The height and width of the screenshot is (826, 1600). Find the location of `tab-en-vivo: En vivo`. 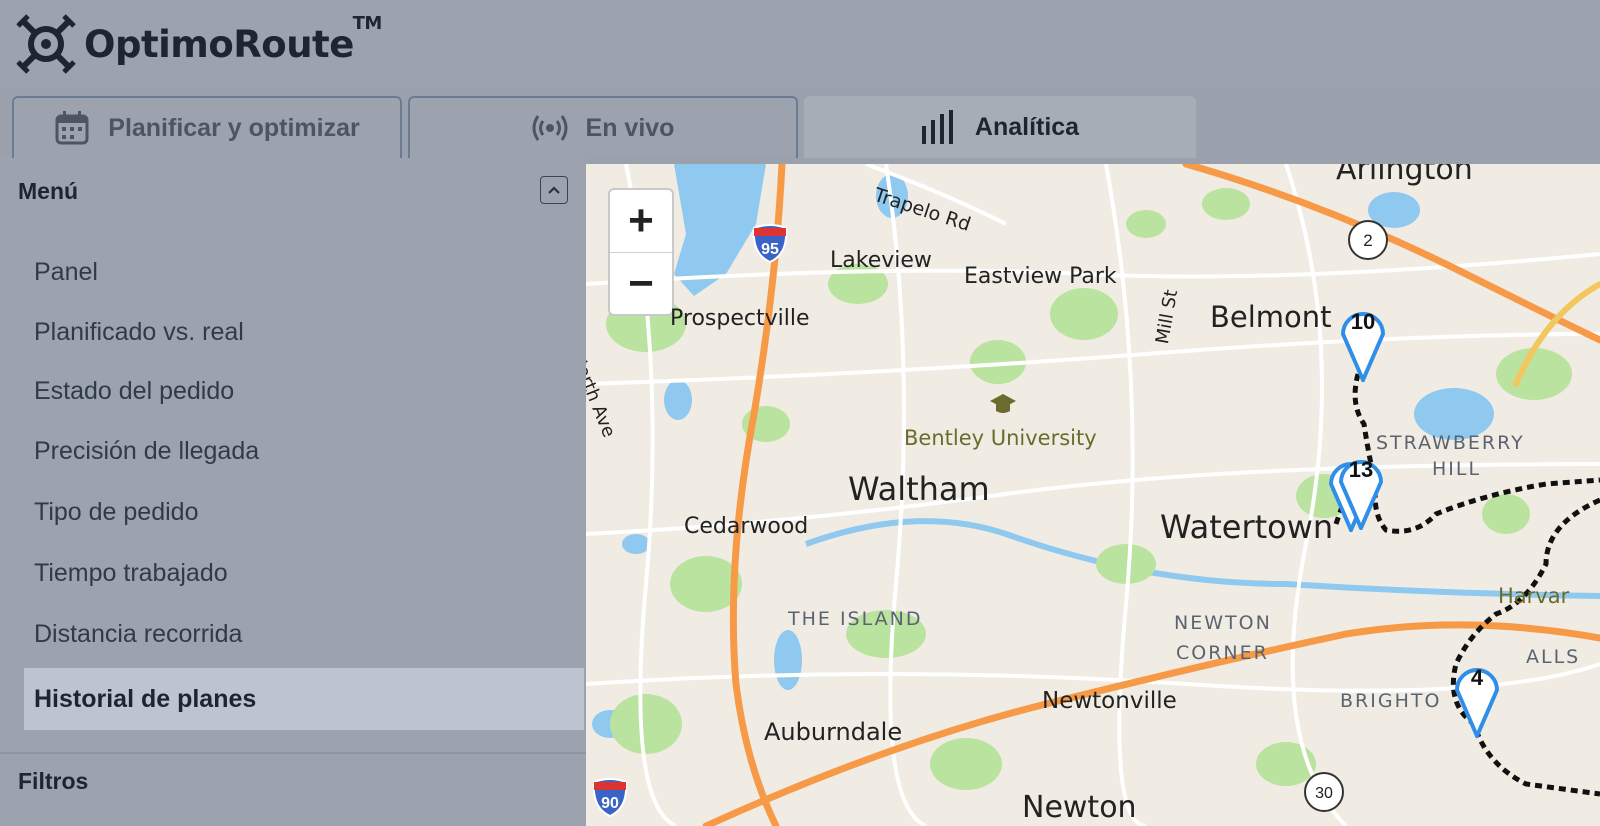

tab-en-vivo: En vivo is located at coordinates (603, 127).